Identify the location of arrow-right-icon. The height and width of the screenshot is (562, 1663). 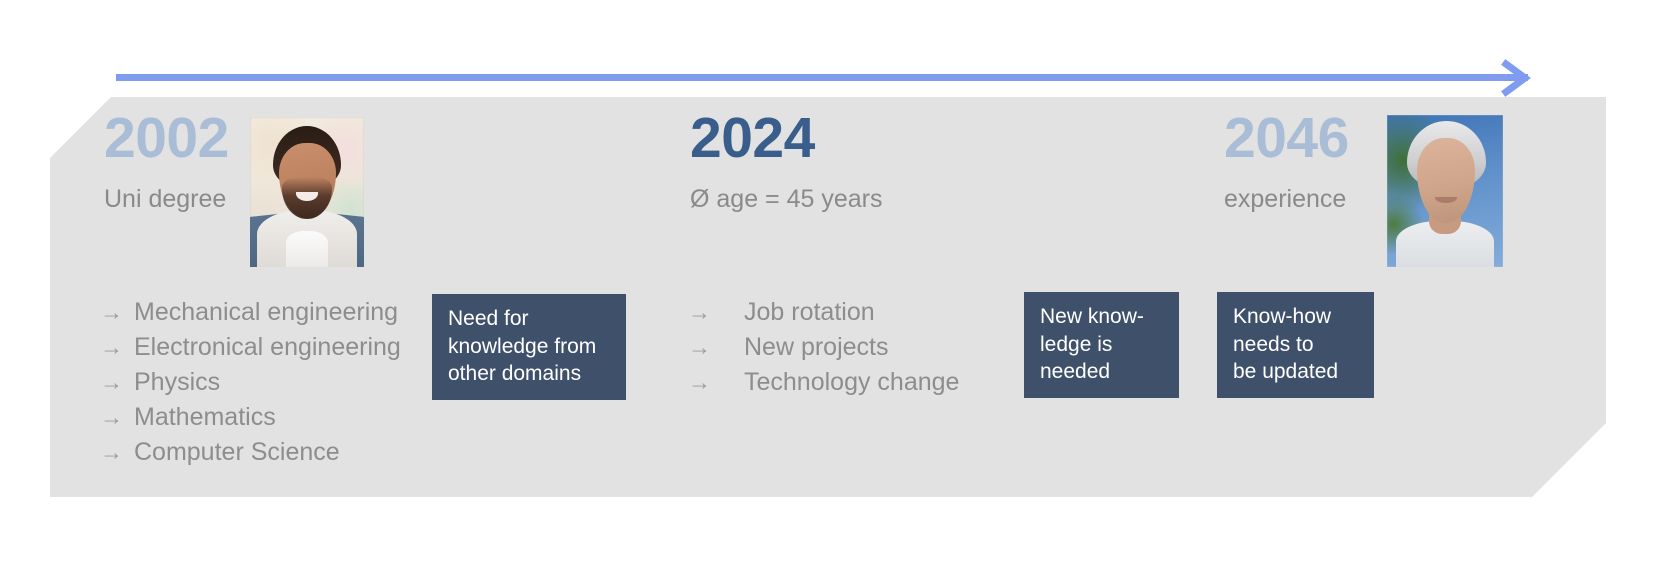
(1514, 78).